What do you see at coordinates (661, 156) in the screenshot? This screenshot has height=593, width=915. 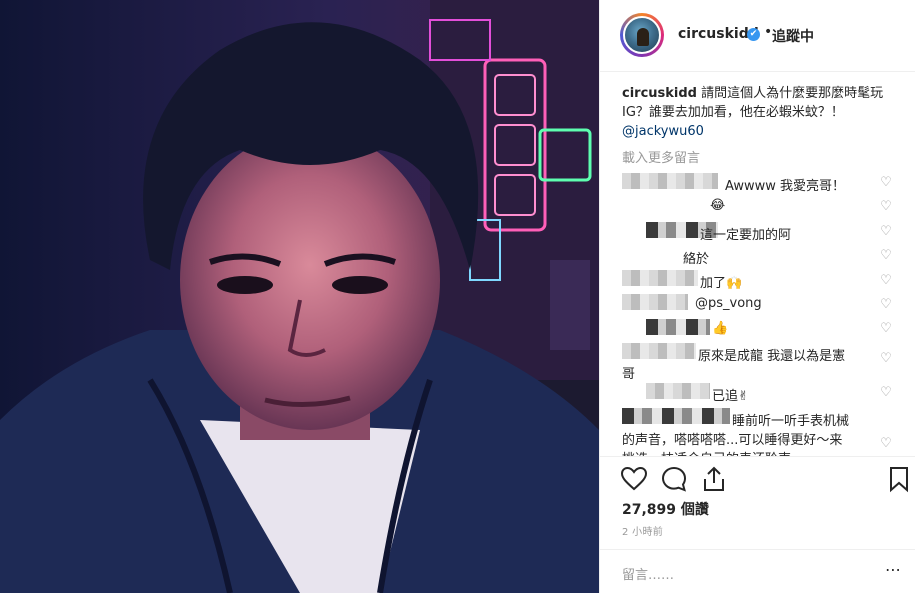 I see `load-more-comments-button: 載入更多留言` at bounding box center [661, 156].